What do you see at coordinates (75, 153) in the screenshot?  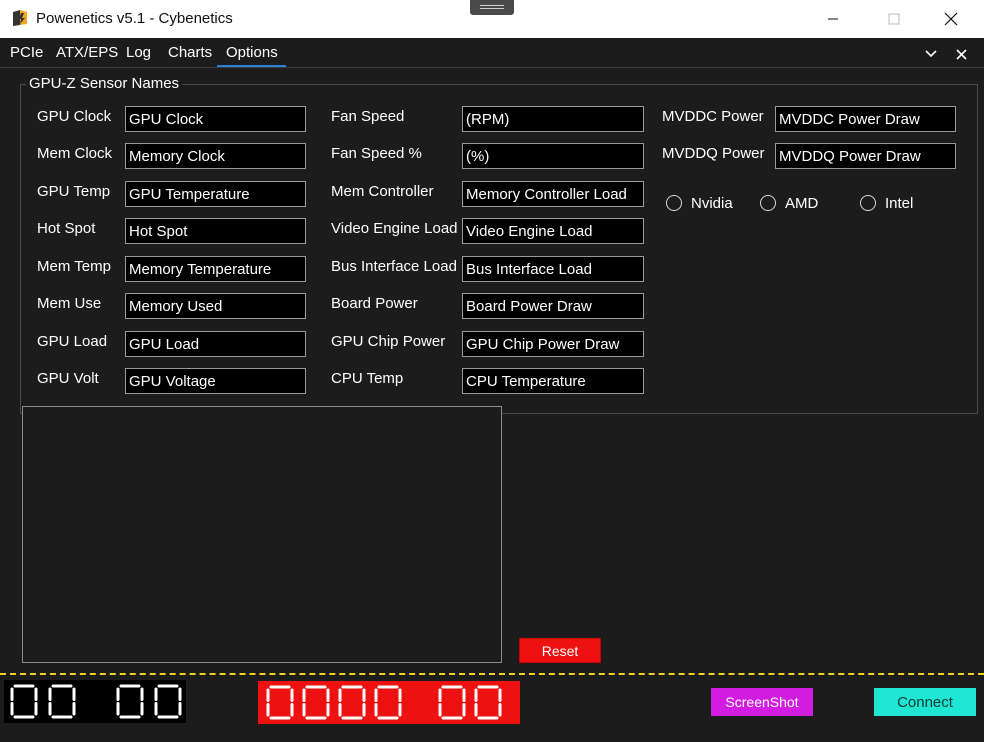 I see `mem-clock-label: Mem Clock` at bounding box center [75, 153].